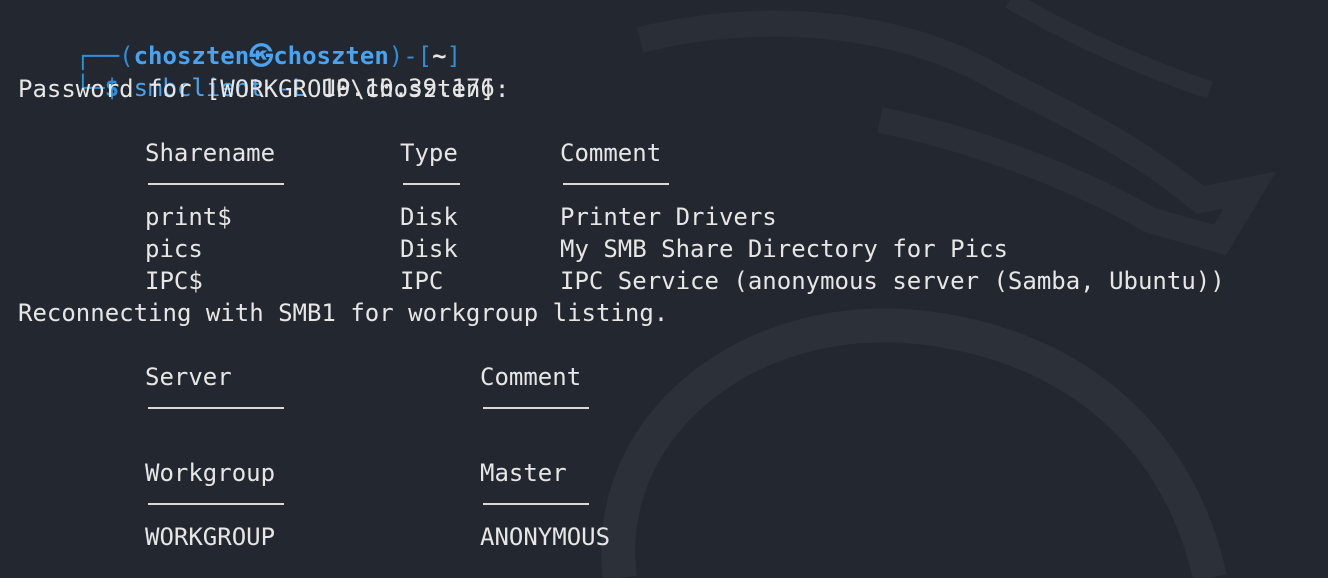  Describe the element at coordinates (239, 39) in the screenshot. I see `prompt-line-1: ┌──(choszten㉿choszten)-[~]` at that location.